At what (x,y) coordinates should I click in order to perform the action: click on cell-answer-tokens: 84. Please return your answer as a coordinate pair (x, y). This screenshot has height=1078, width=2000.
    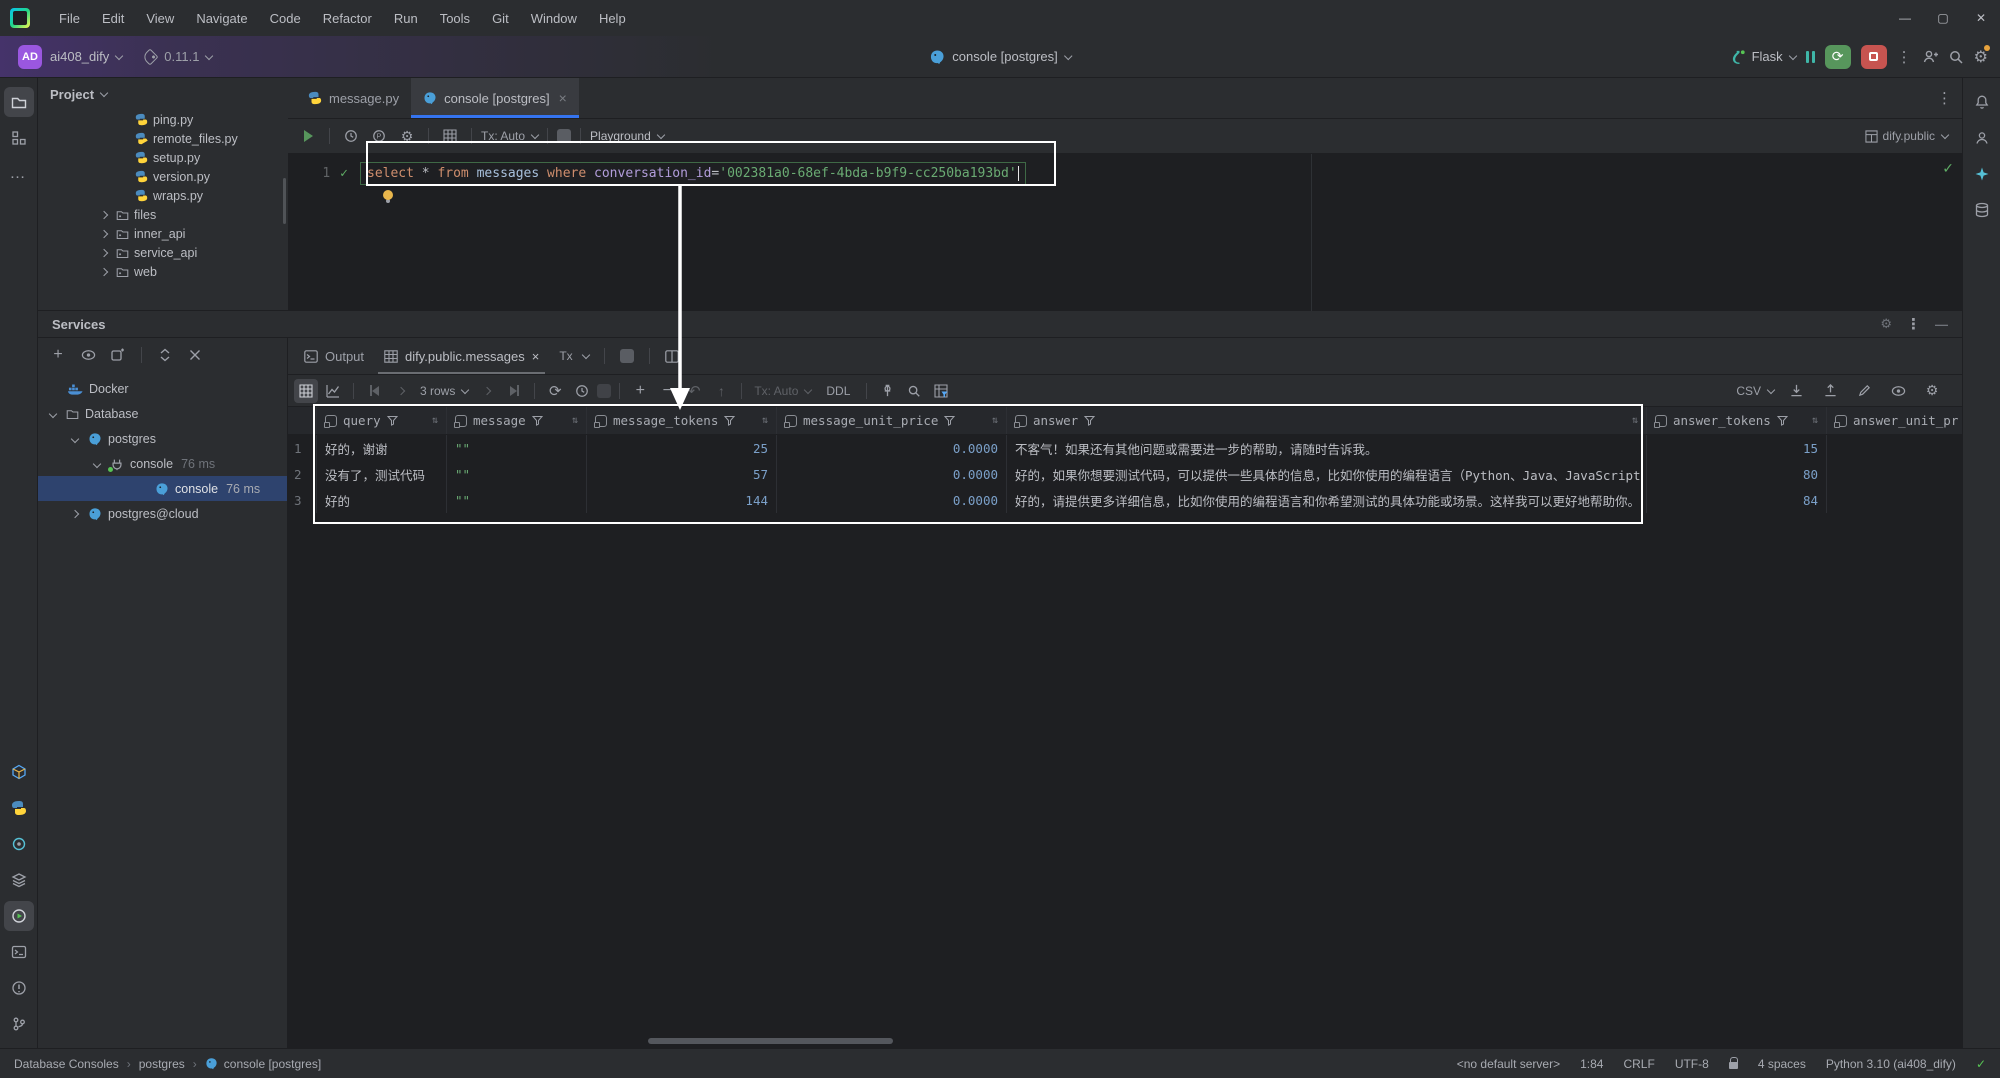
    Looking at the image, I should click on (1737, 500).